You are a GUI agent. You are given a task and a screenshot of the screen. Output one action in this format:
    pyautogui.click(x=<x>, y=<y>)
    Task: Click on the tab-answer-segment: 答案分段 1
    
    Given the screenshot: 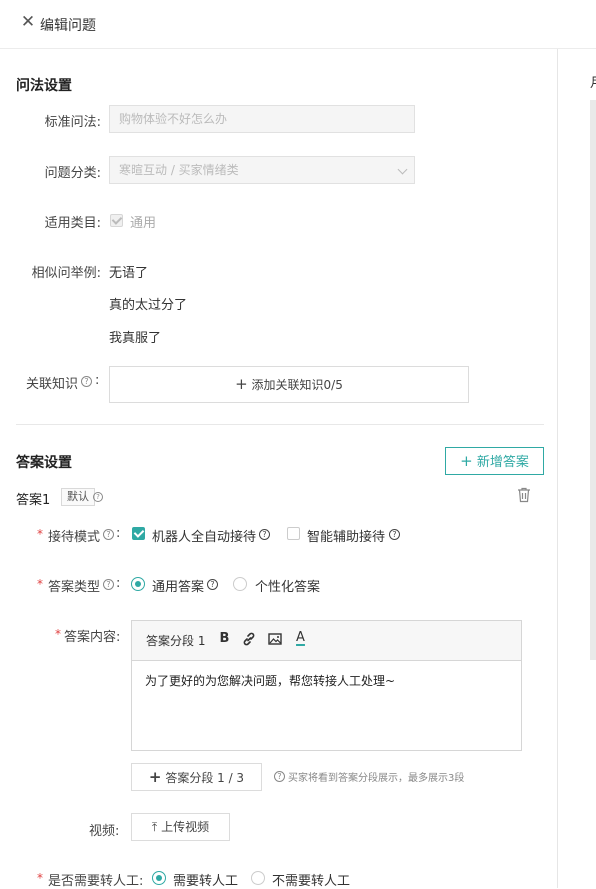 What is the action you would take?
    pyautogui.click(x=175, y=640)
    